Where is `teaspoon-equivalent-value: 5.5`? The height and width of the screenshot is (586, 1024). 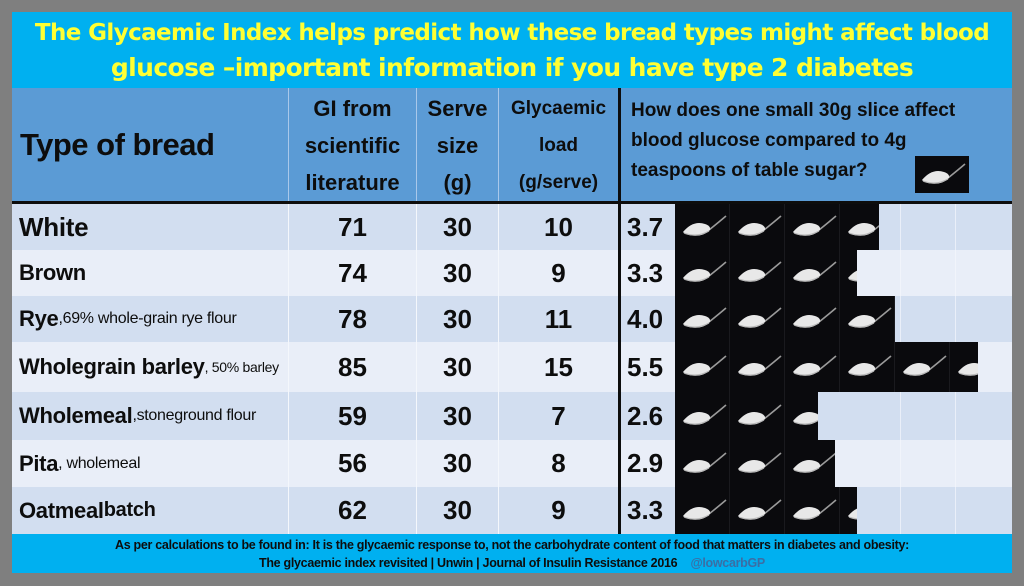
teaspoon-equivalent-value: 5.5 is located at coordinates (646, 367).